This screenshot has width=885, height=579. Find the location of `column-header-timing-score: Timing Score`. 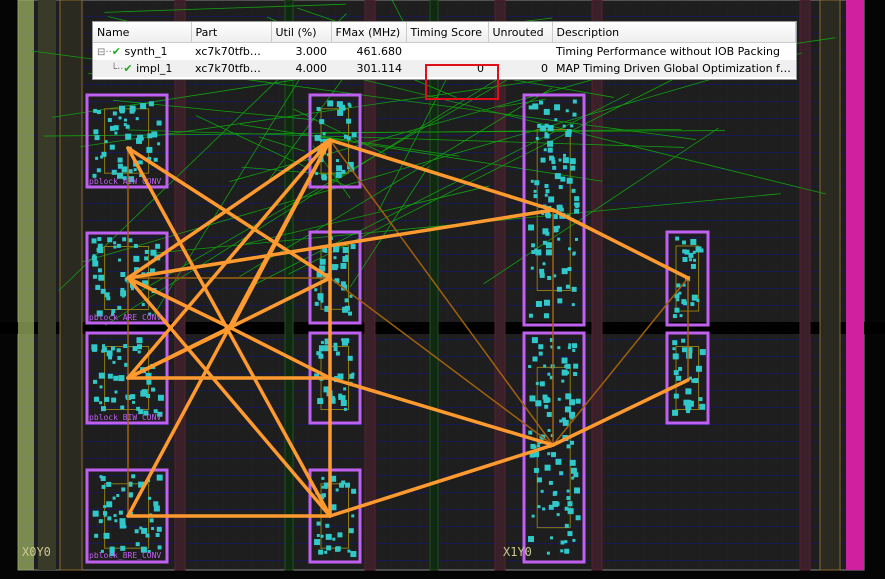

column-header-timing-score: Timing Score is located at coordinates (447, 32).